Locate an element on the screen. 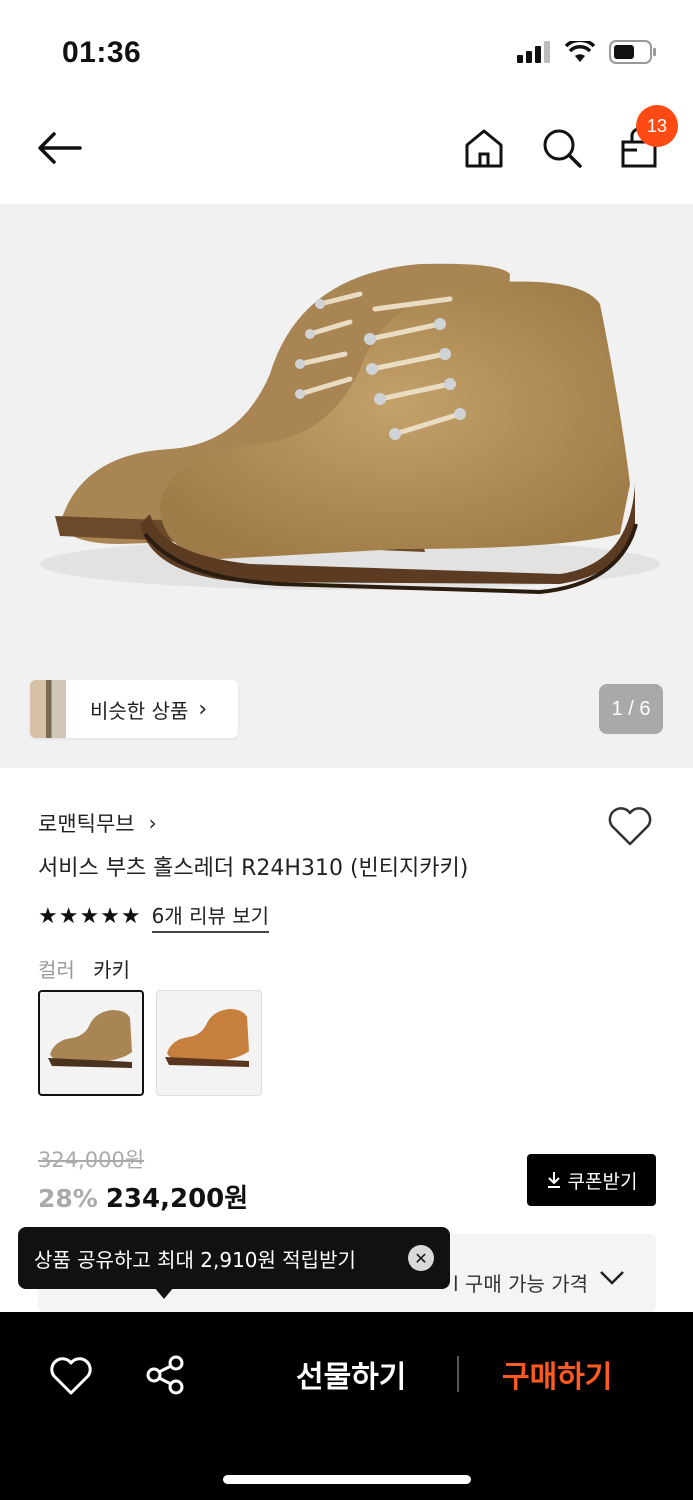 The width and height of the screenshot is (693, 1500). similar-products-button: 비슷한 상품 › is located at coordinates (134, 709).